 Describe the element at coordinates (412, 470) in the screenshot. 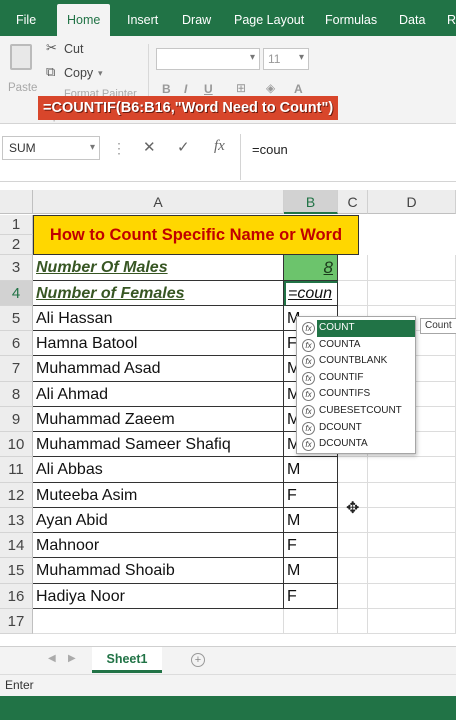

I see `cell-d11` at that location.